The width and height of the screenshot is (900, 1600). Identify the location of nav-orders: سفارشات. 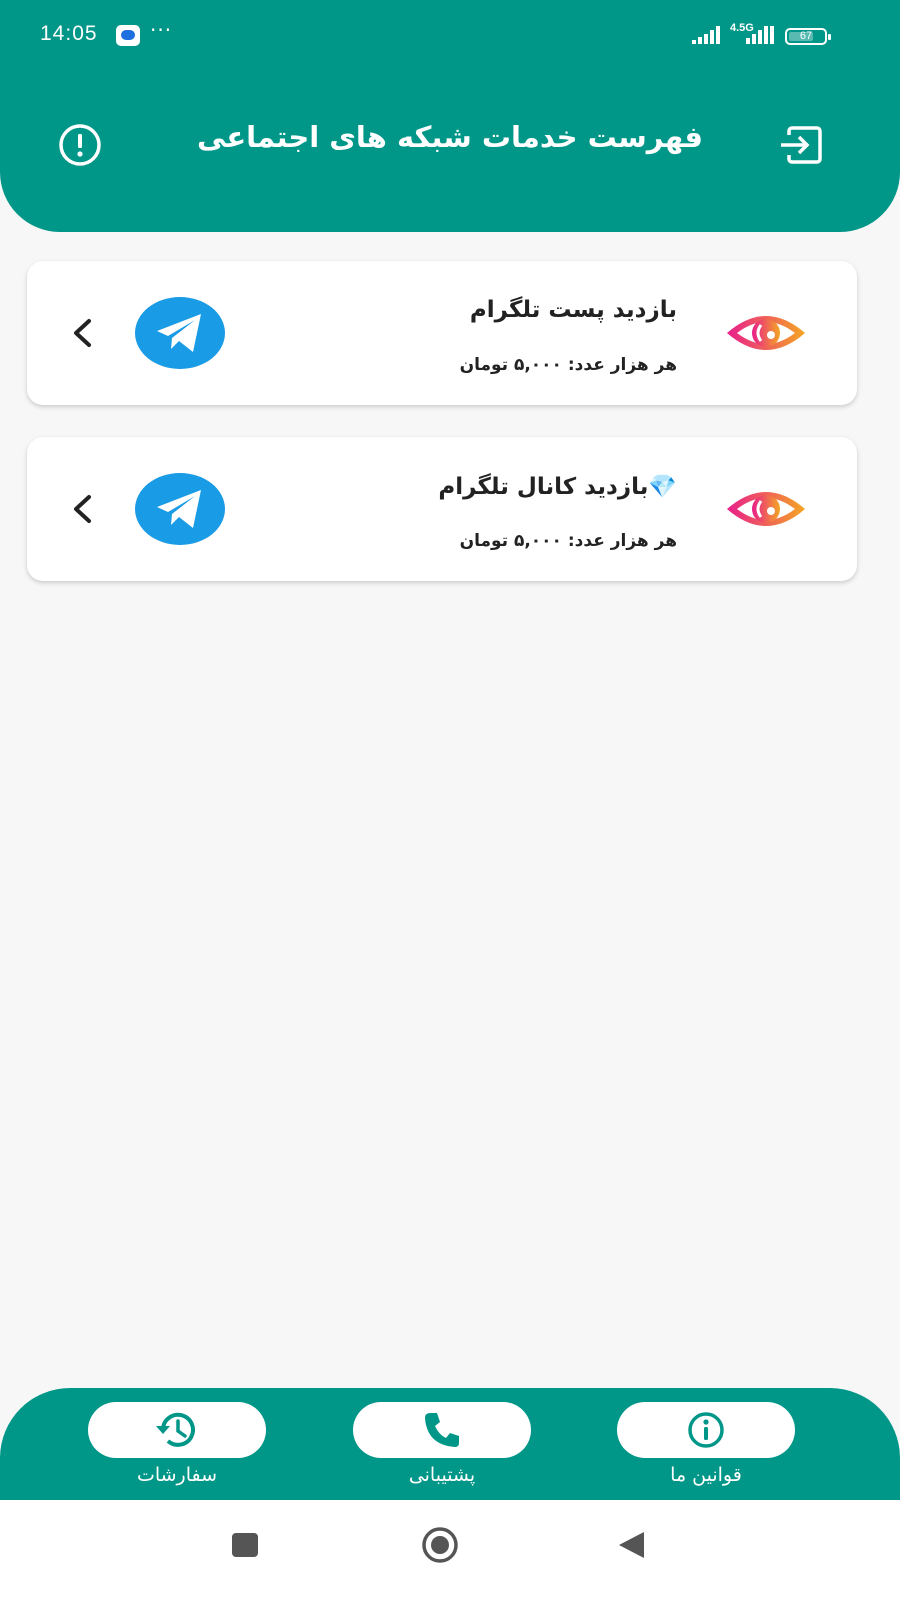
(177, 1447).